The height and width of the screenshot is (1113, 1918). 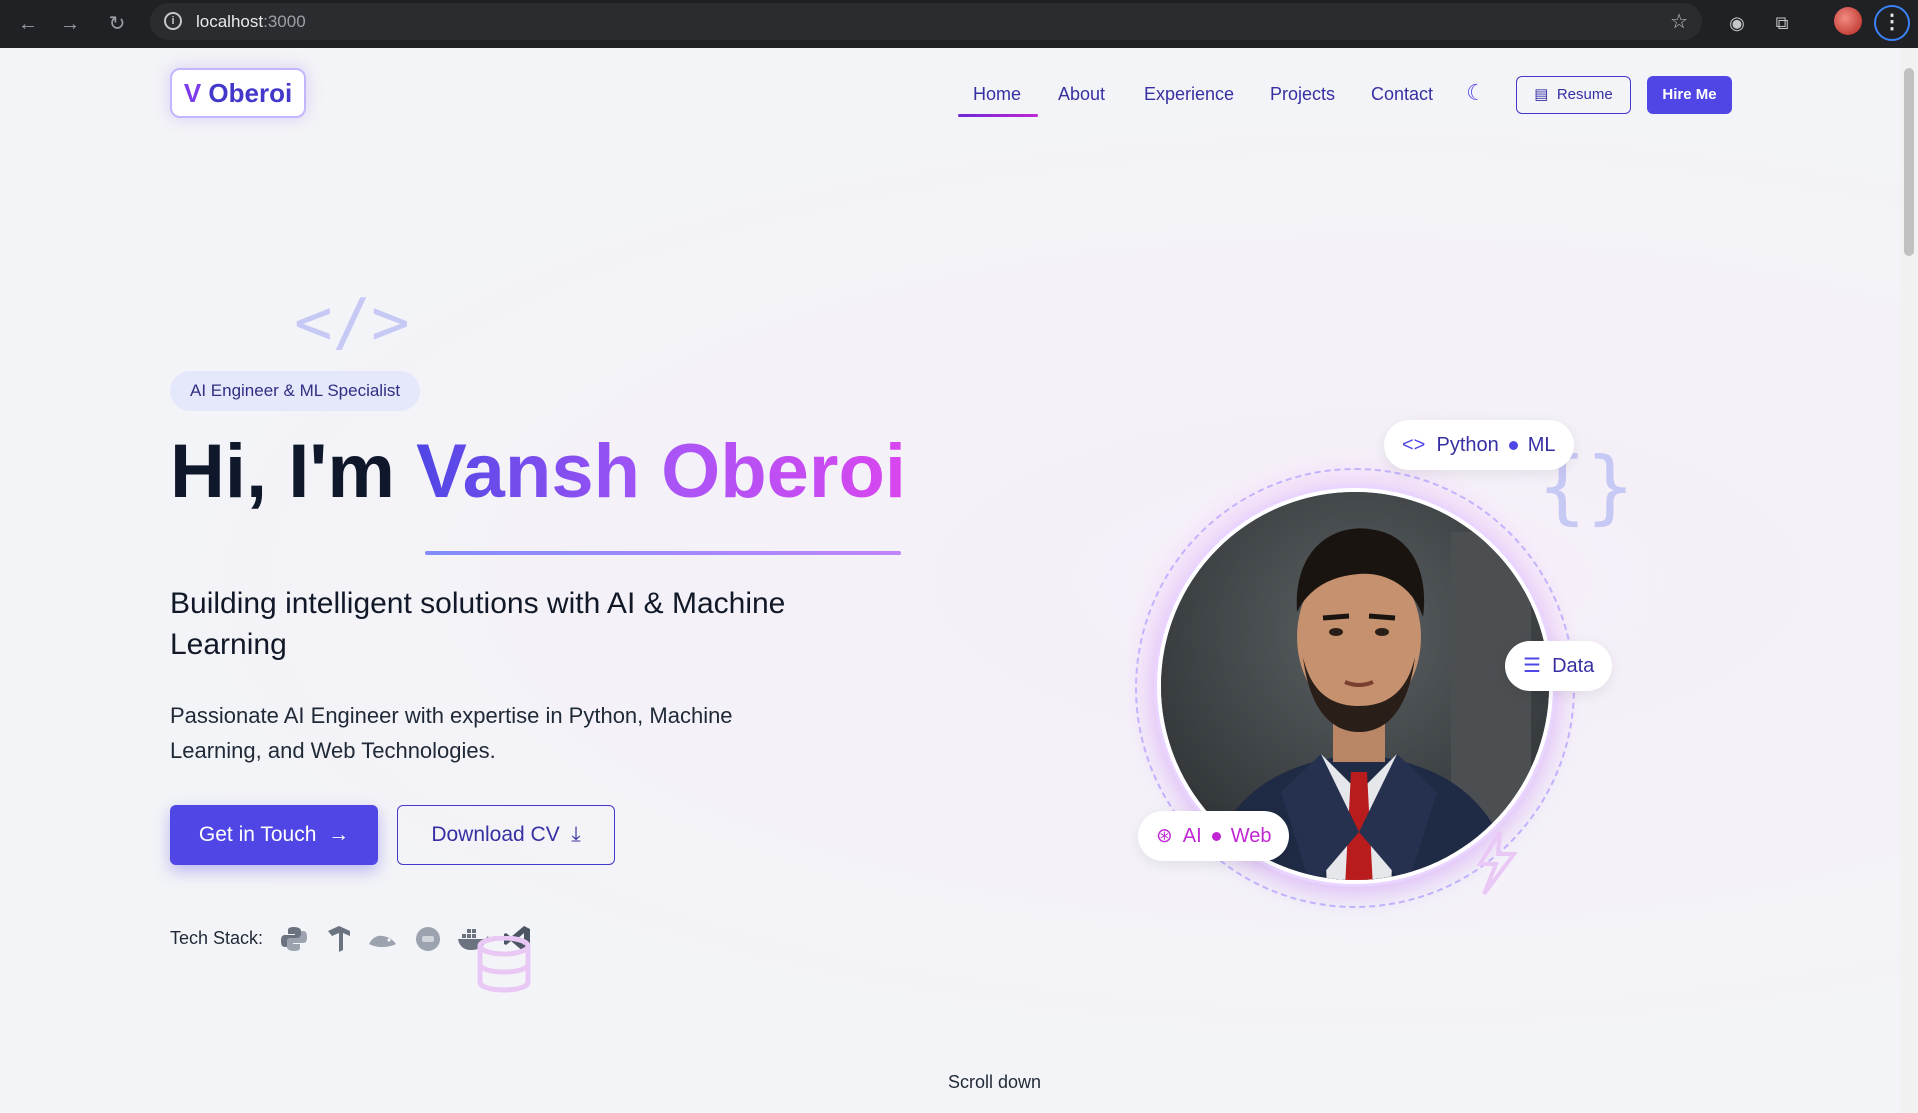 I want to click on bookmark-star-icon: ☆, so click(x=1679, y=21).